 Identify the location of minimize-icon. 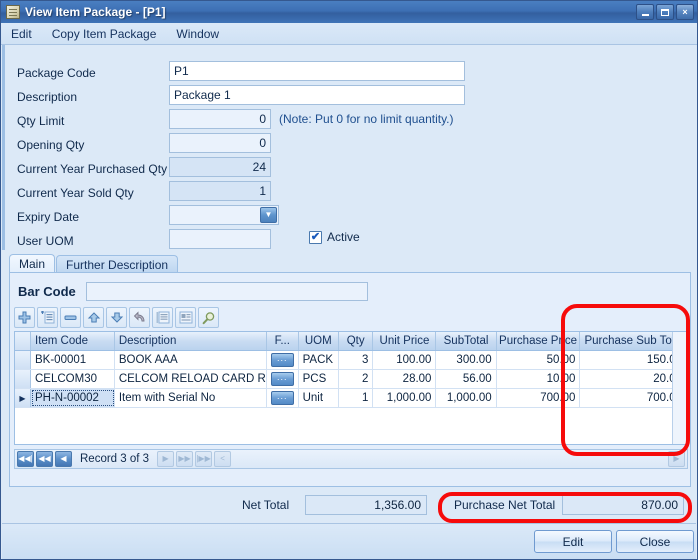
(645, 14).